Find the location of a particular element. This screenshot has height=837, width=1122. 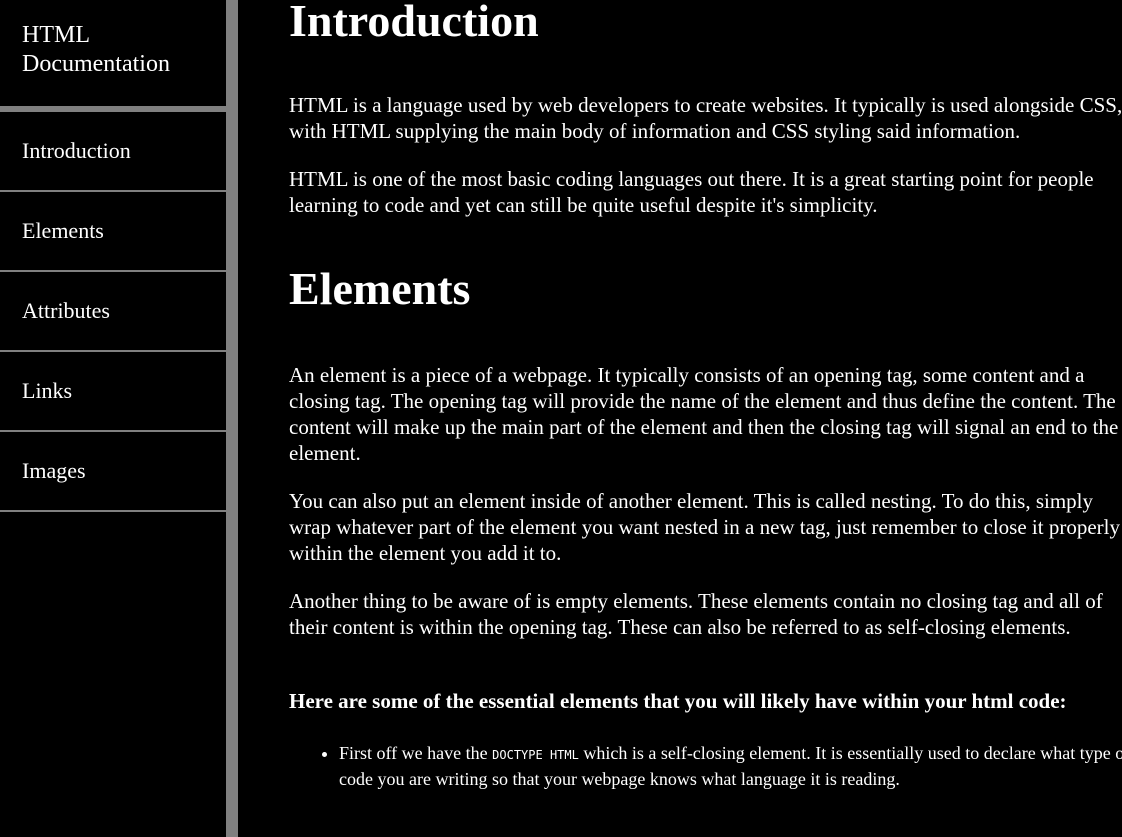

nav-item: Elements is located at coordinates (113, 232).